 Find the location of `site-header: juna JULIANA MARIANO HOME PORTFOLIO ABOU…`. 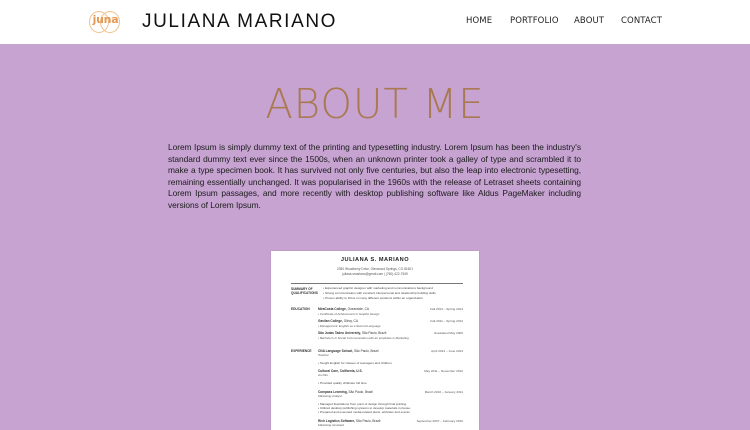

site-header: juna JULIANA MARIANO HOME PORTFOLIO ABOU… is located at coordinates (375, 22).